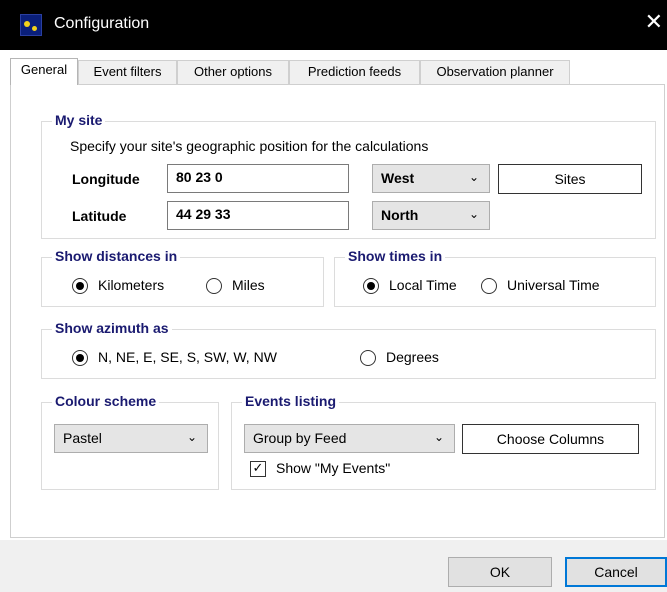 Image resolution: width=667 pixels, height=592 pixels. I want to click on miles-label: Miles, so click(248, 285).